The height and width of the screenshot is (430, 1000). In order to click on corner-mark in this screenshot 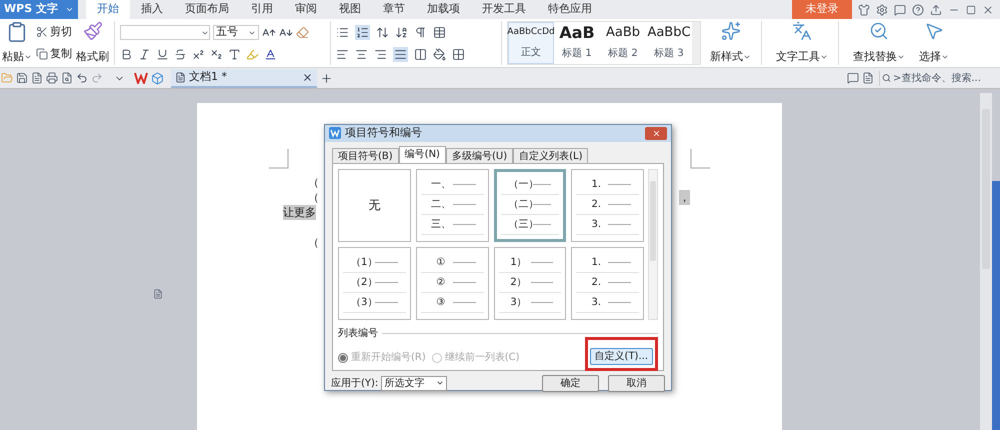, I will do `click(700, 159)`.